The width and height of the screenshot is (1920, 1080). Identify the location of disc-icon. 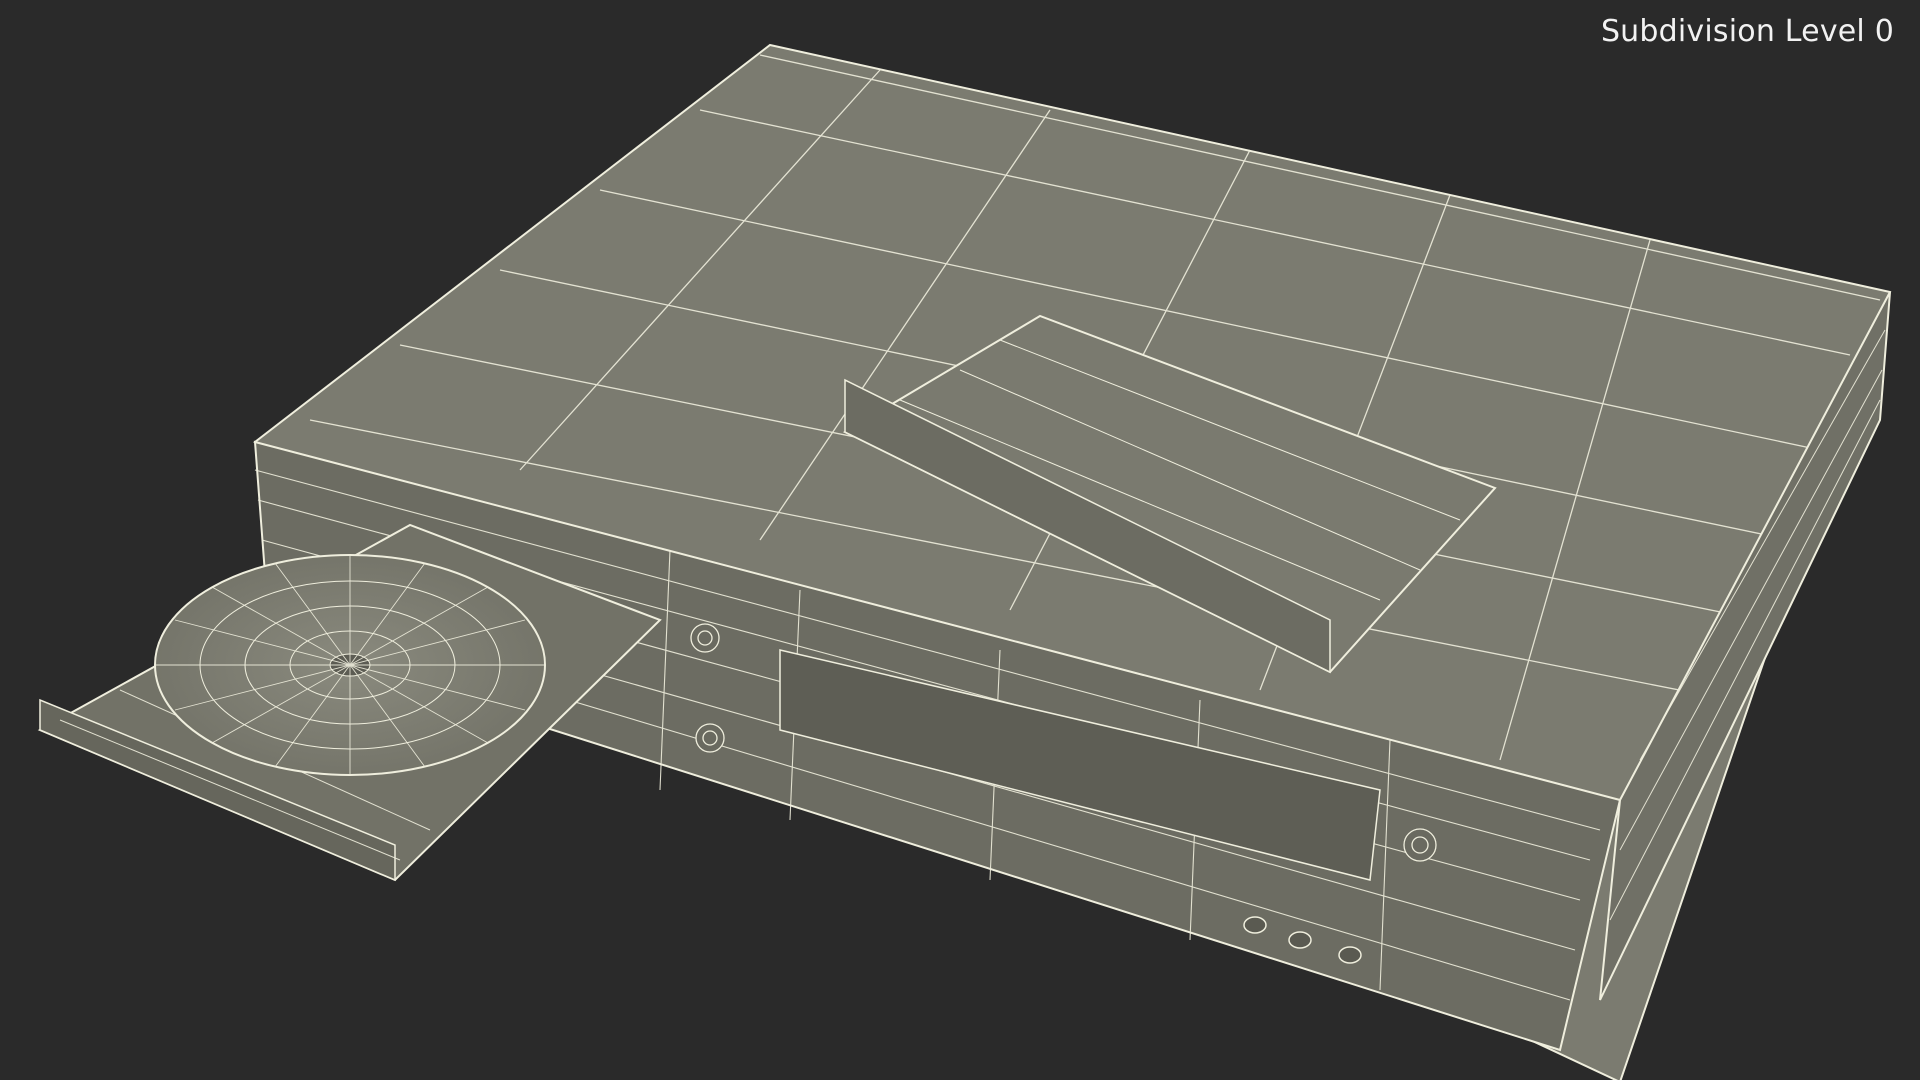
(350, 665).